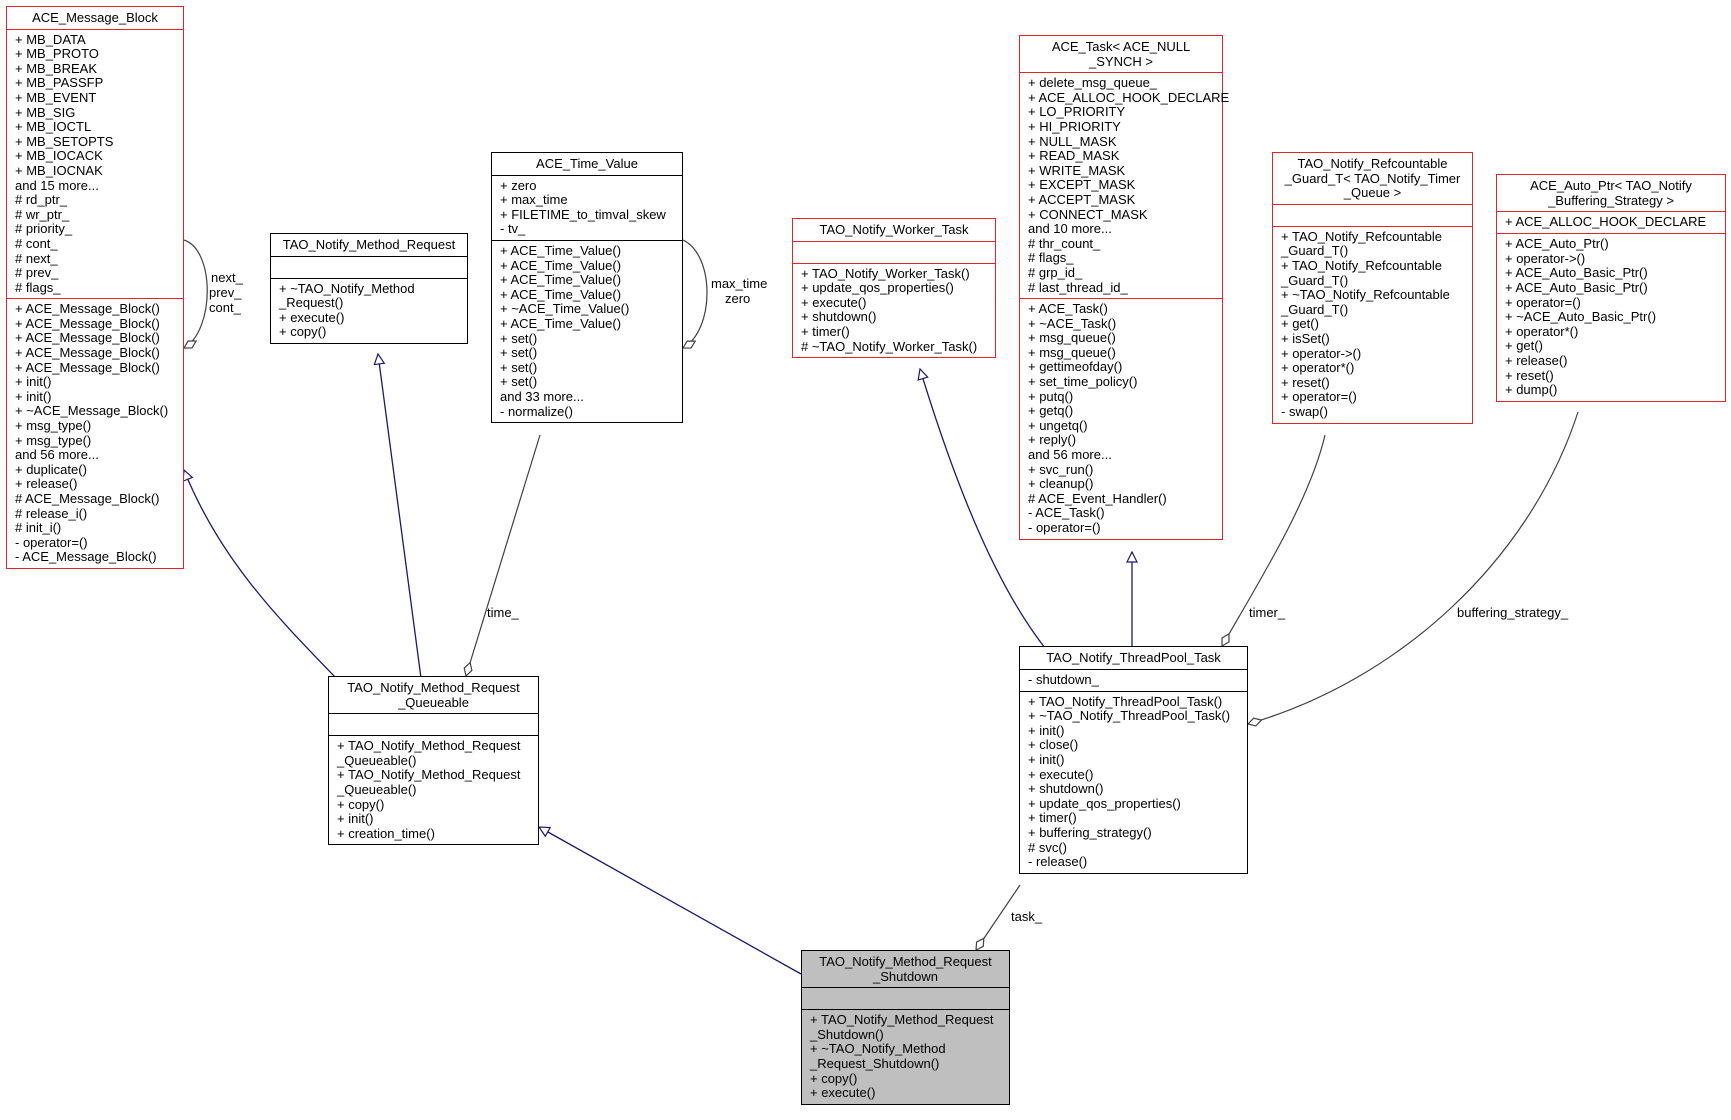  Describe the element at coordinates (64, 141) in the screenshot. I see `attribute-item: + MB_SETOPTS` at that location.